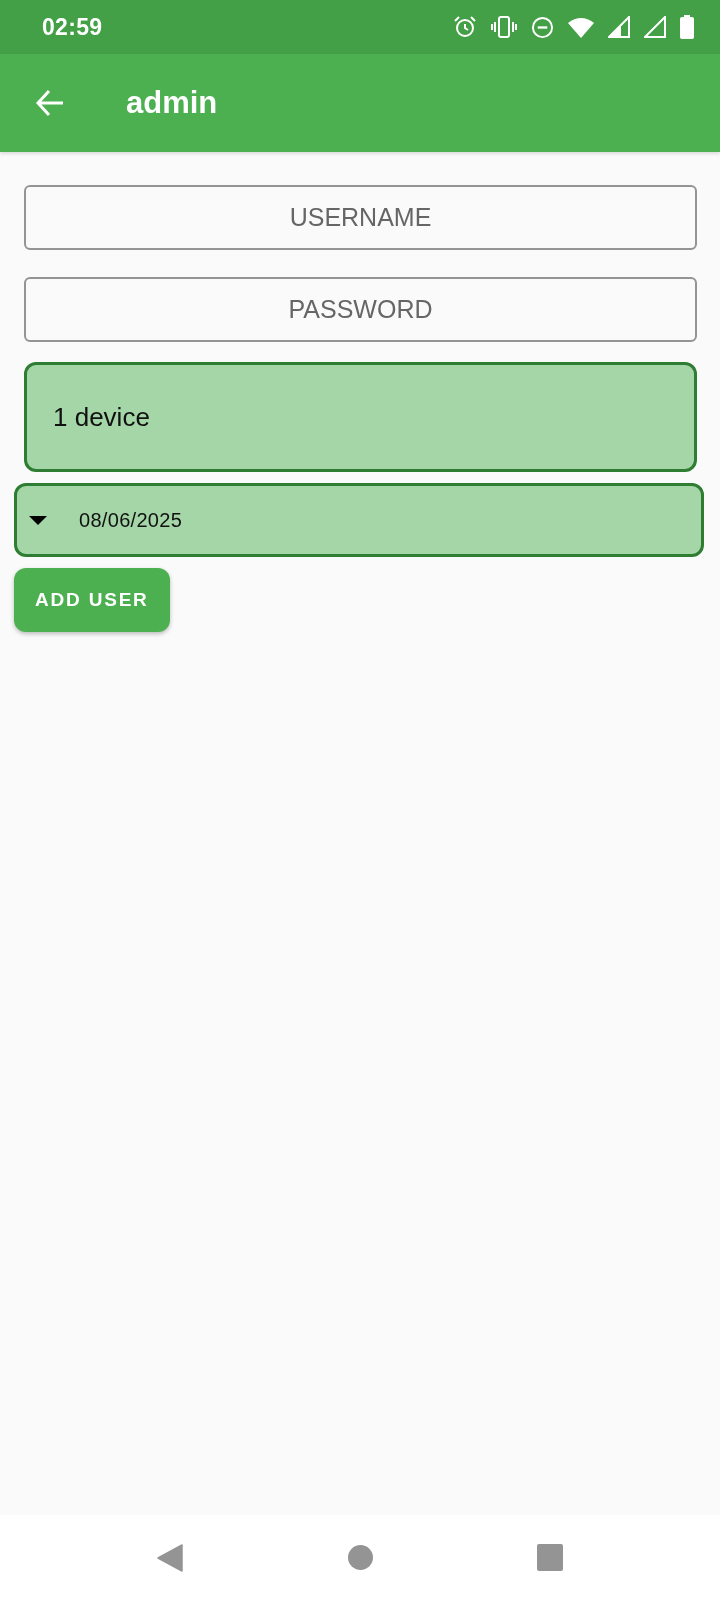  I want to click on battery-icon, so click(687, 27).